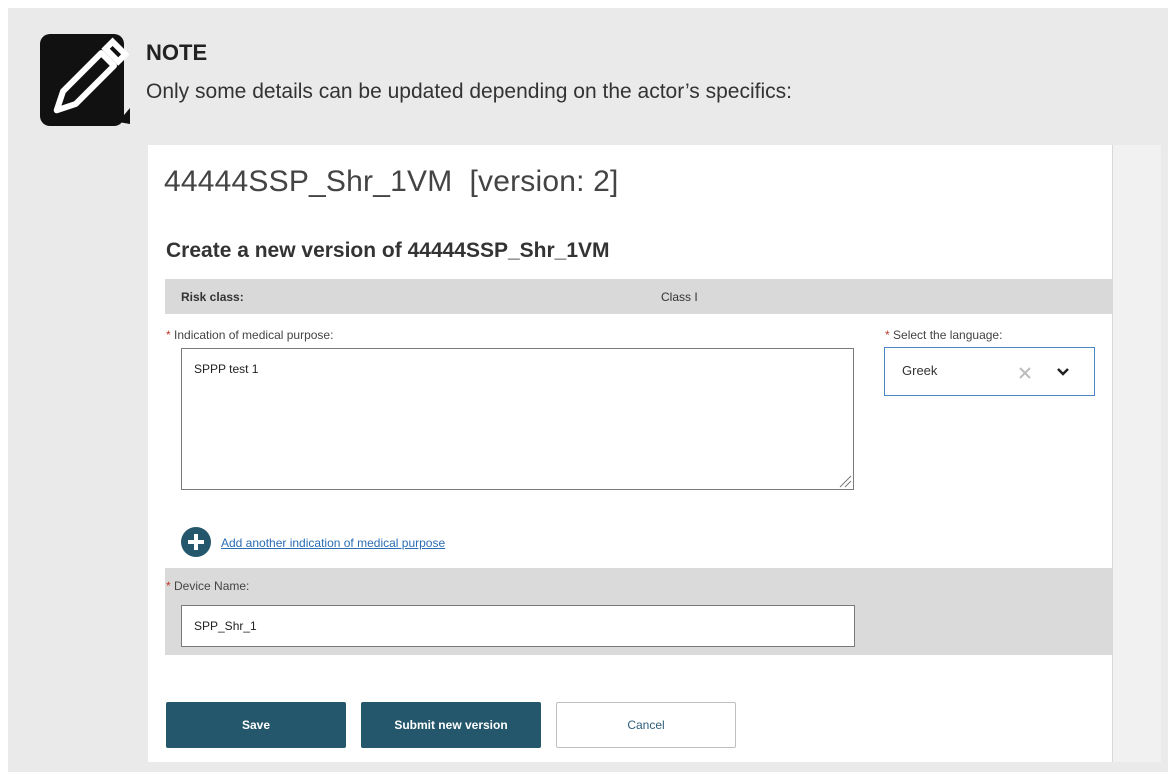 The height and width of the screenshot is (780, 1168). I want to click on add-circle-icon, so click(196, 542).